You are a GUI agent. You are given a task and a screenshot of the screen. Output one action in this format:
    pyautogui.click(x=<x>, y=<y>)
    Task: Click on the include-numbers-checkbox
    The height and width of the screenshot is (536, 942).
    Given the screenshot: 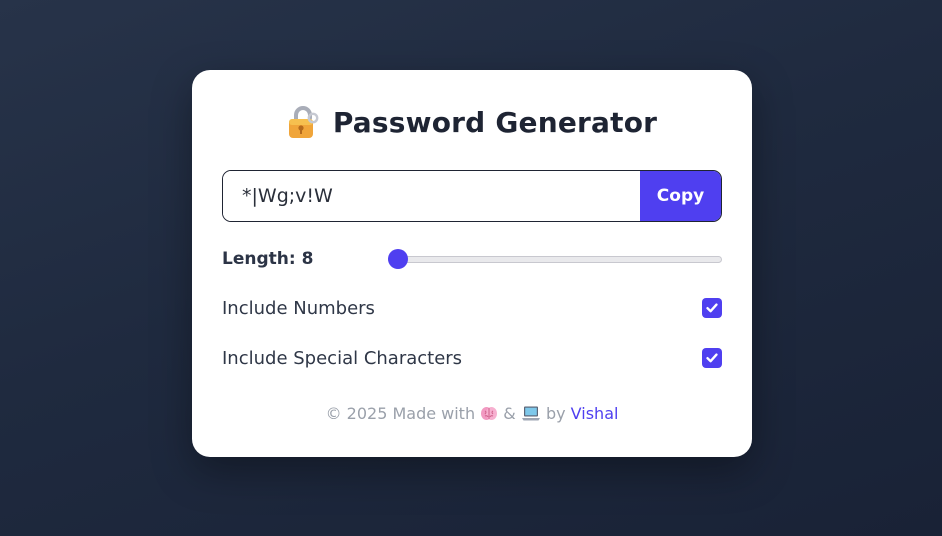 What is the action you would take?
    pyautogui.click(x=712, y=308)
    